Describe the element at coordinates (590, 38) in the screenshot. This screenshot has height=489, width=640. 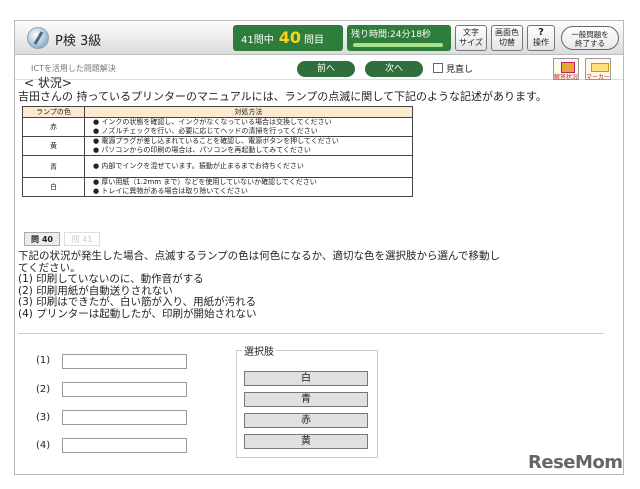
I see `end-section-button: 一般問題を 終了する` at that location.